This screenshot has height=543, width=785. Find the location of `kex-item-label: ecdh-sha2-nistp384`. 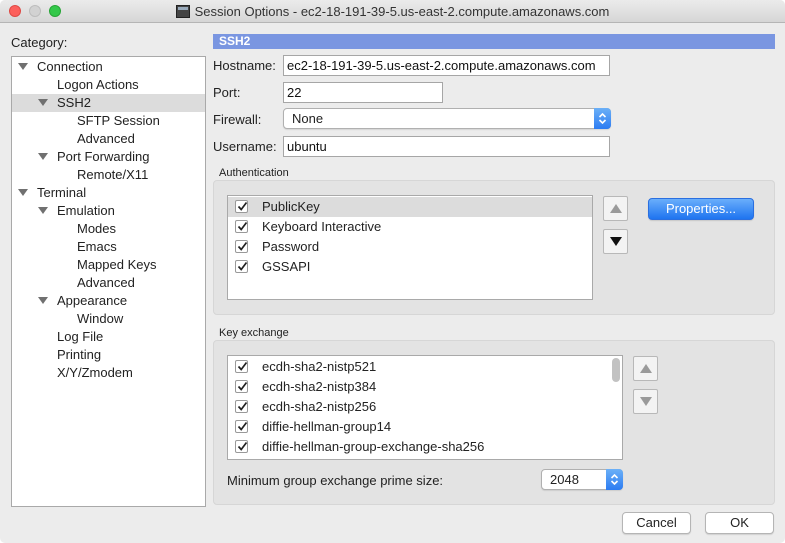

kex-item-label: ecdh-sha2-nistp384 is located at coordinates (319, 386).